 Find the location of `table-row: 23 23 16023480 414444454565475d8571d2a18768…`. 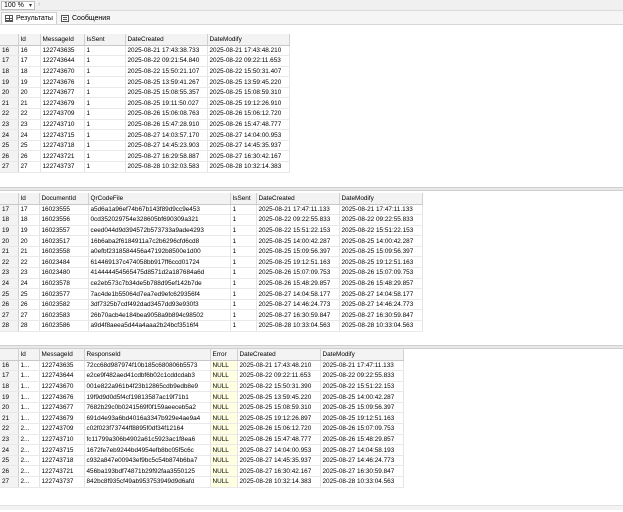

table-row: 23 23 16023480 414444454565475d8571d2a18768… is located at coordinates (211, 273).